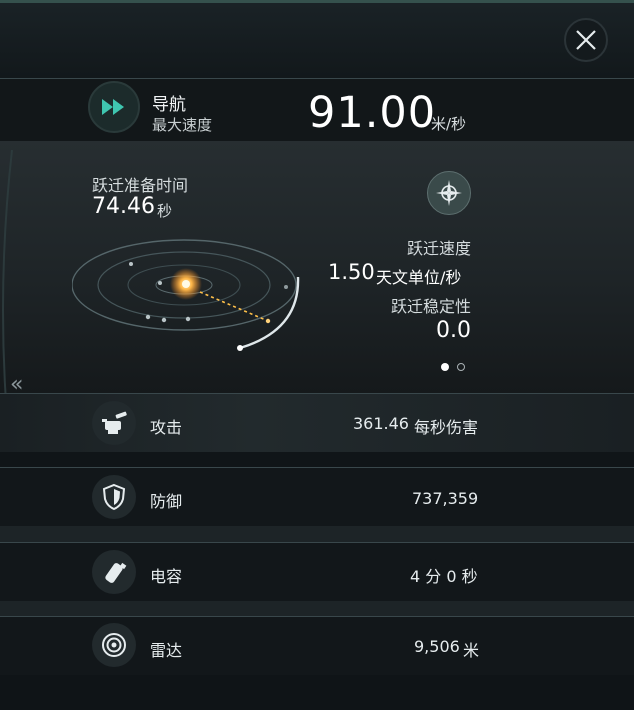 The height and width of the screenshot is (710, 634). What do you see at coordinates (471, 650) in the screenshot?
I see `radar-unit: 米` at bounding box center [471, 650].